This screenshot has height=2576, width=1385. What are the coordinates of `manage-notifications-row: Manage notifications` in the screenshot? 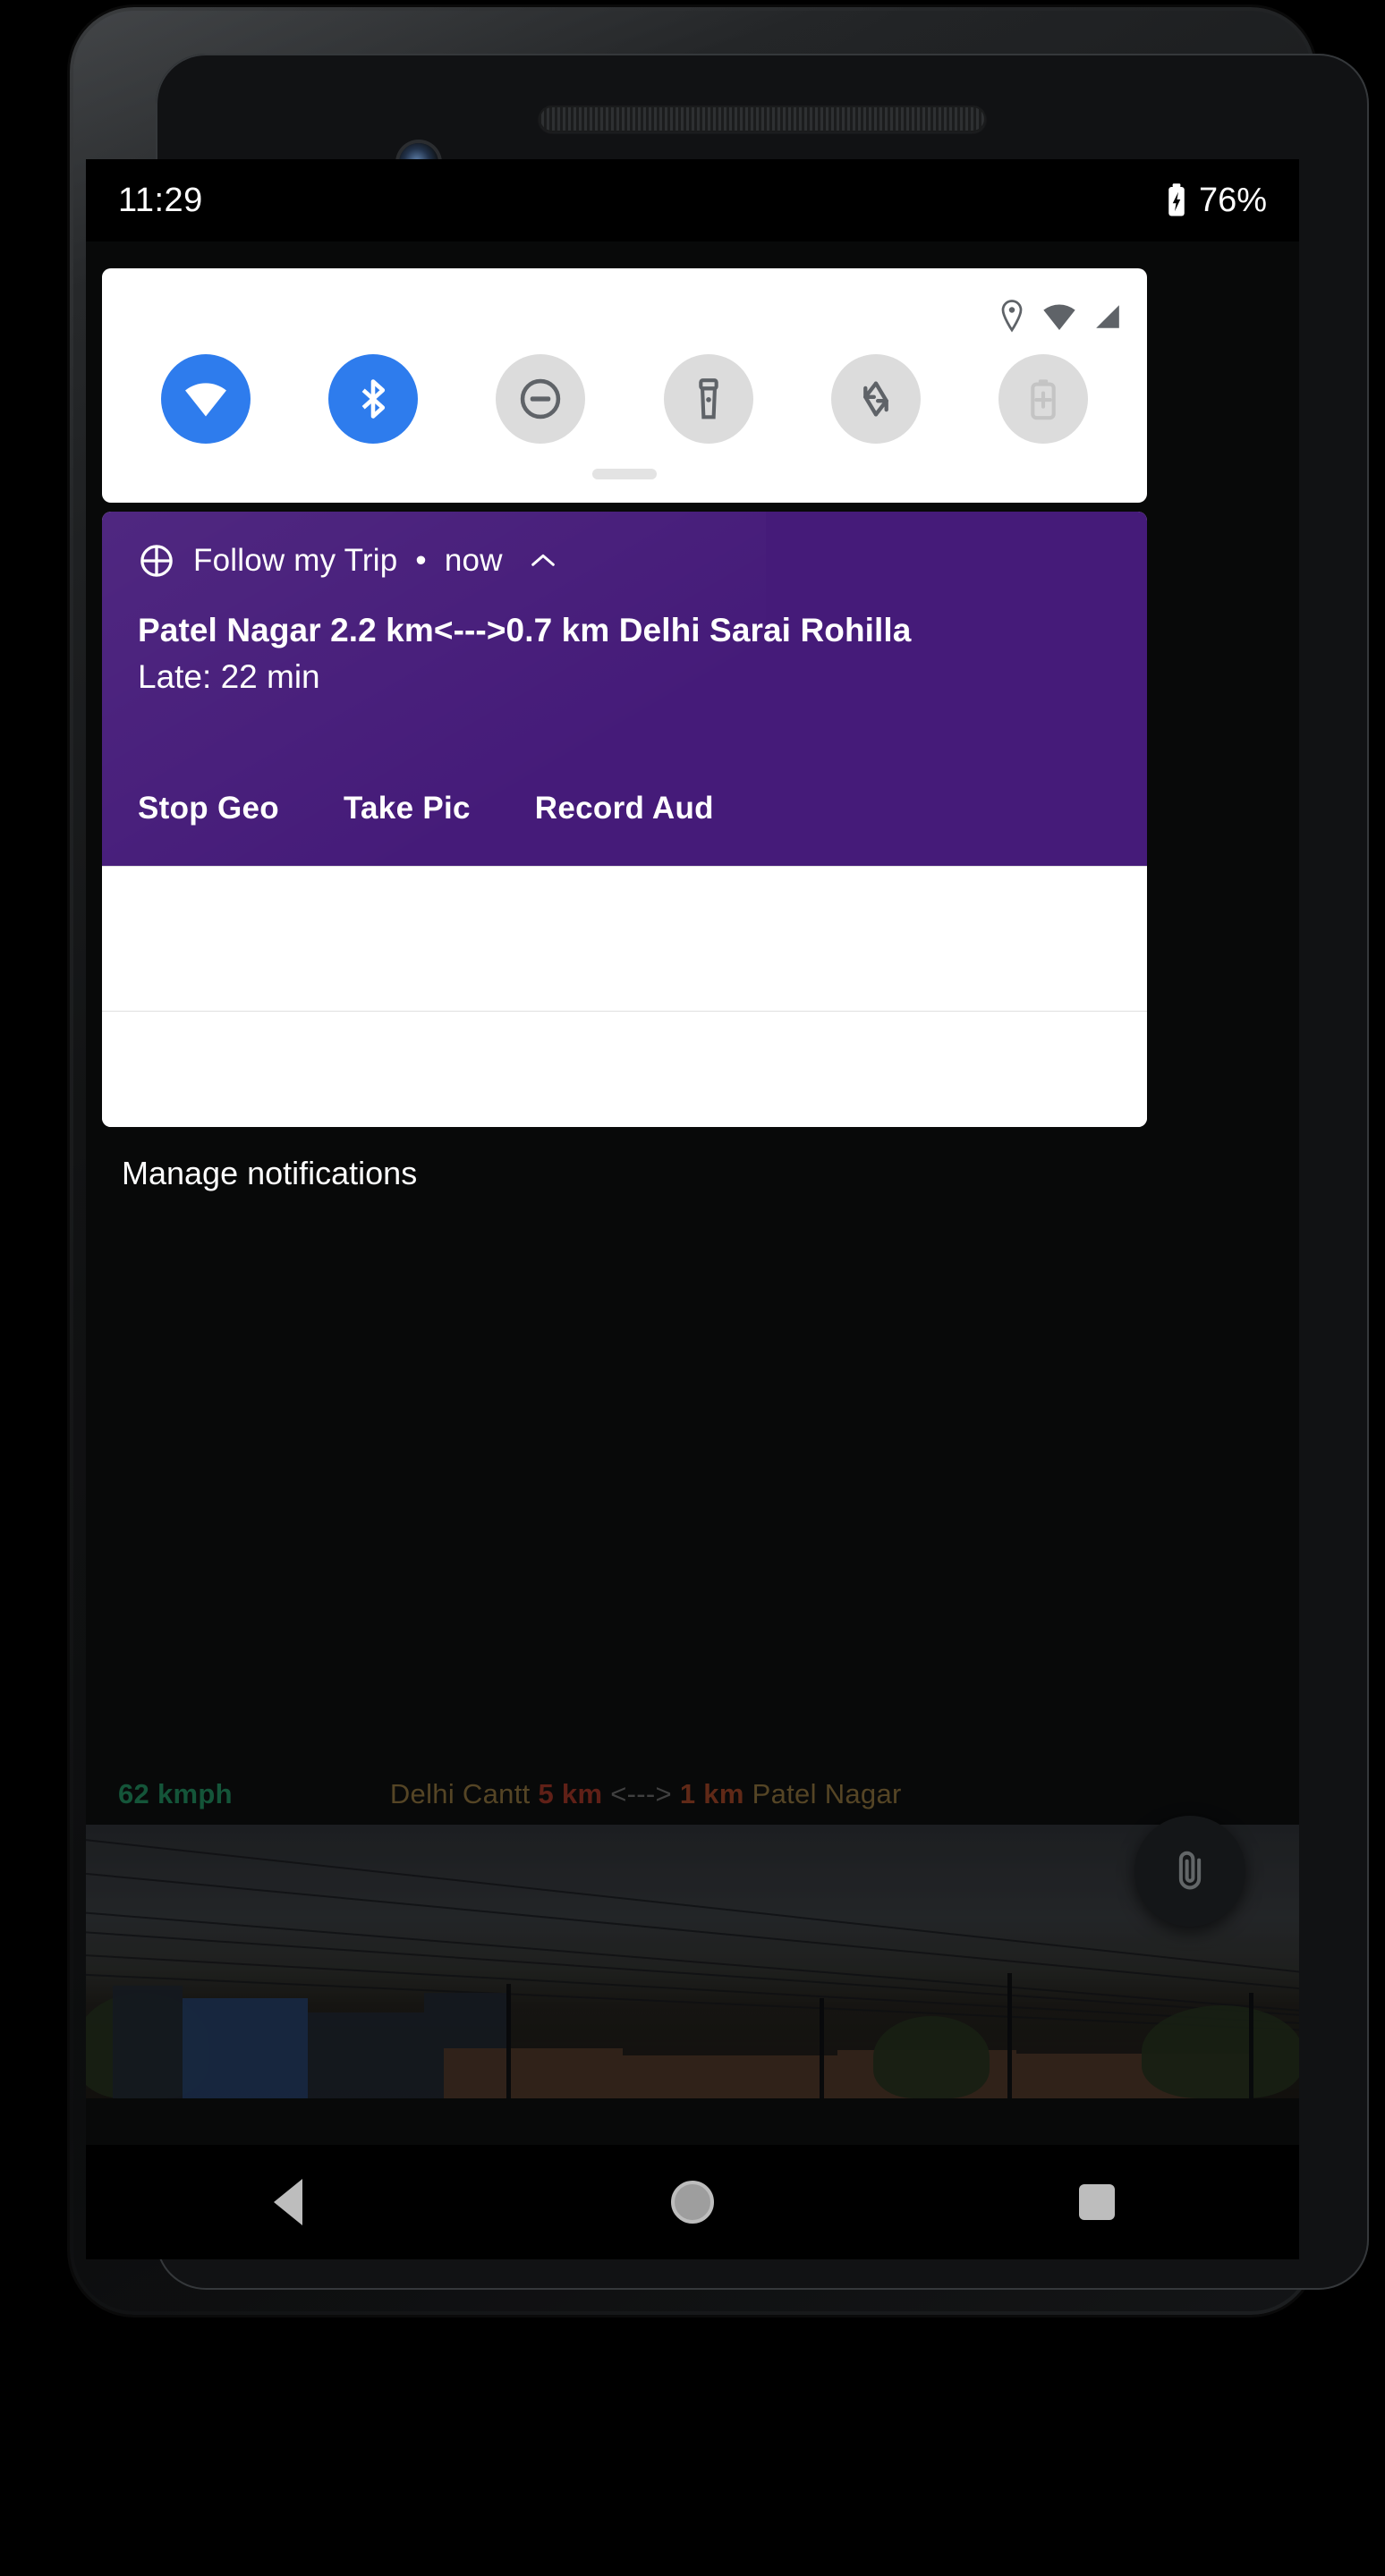 It's located at (624, 1173).